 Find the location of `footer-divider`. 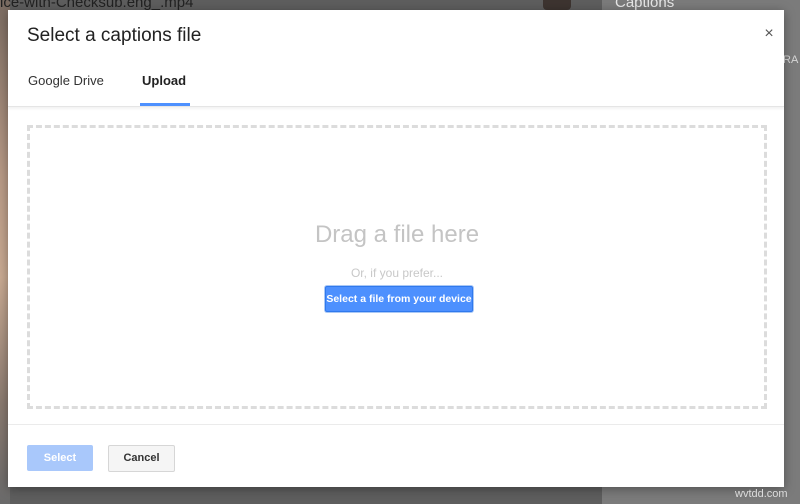

footer-divider is located at coordinates (396, 424).